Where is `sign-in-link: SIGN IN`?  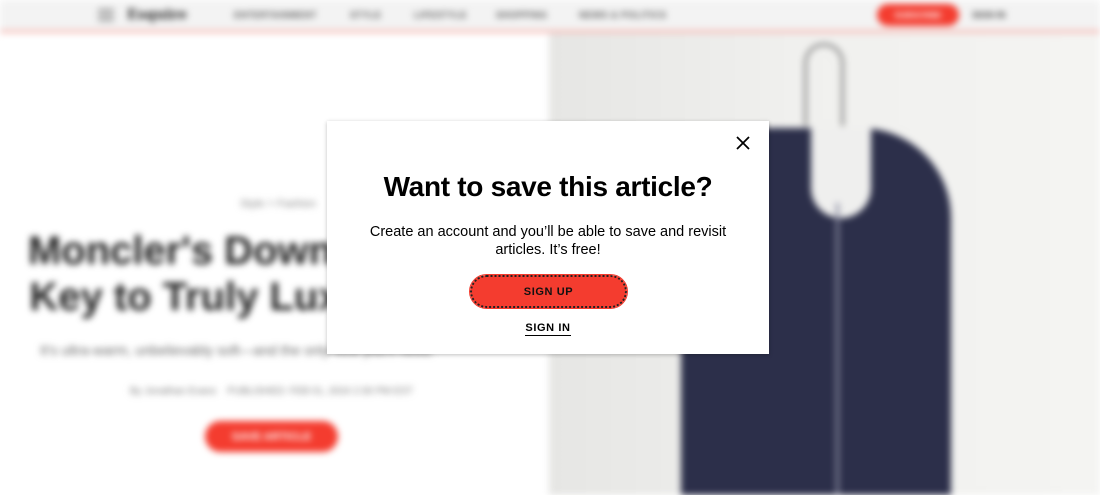
sign-in-link: SIGN IN is located at coordinates (548, 329).